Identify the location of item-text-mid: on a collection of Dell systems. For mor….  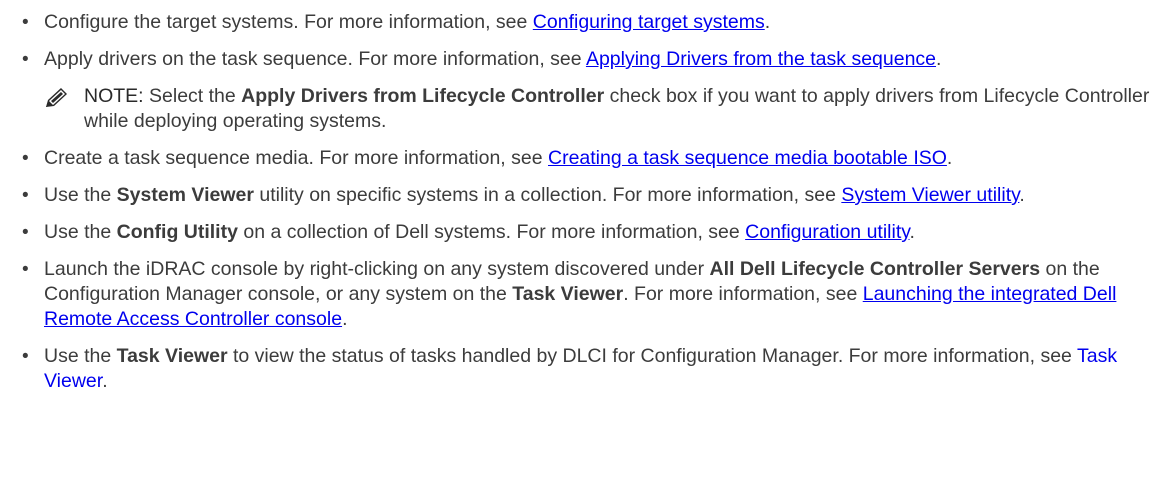
(491, 232).